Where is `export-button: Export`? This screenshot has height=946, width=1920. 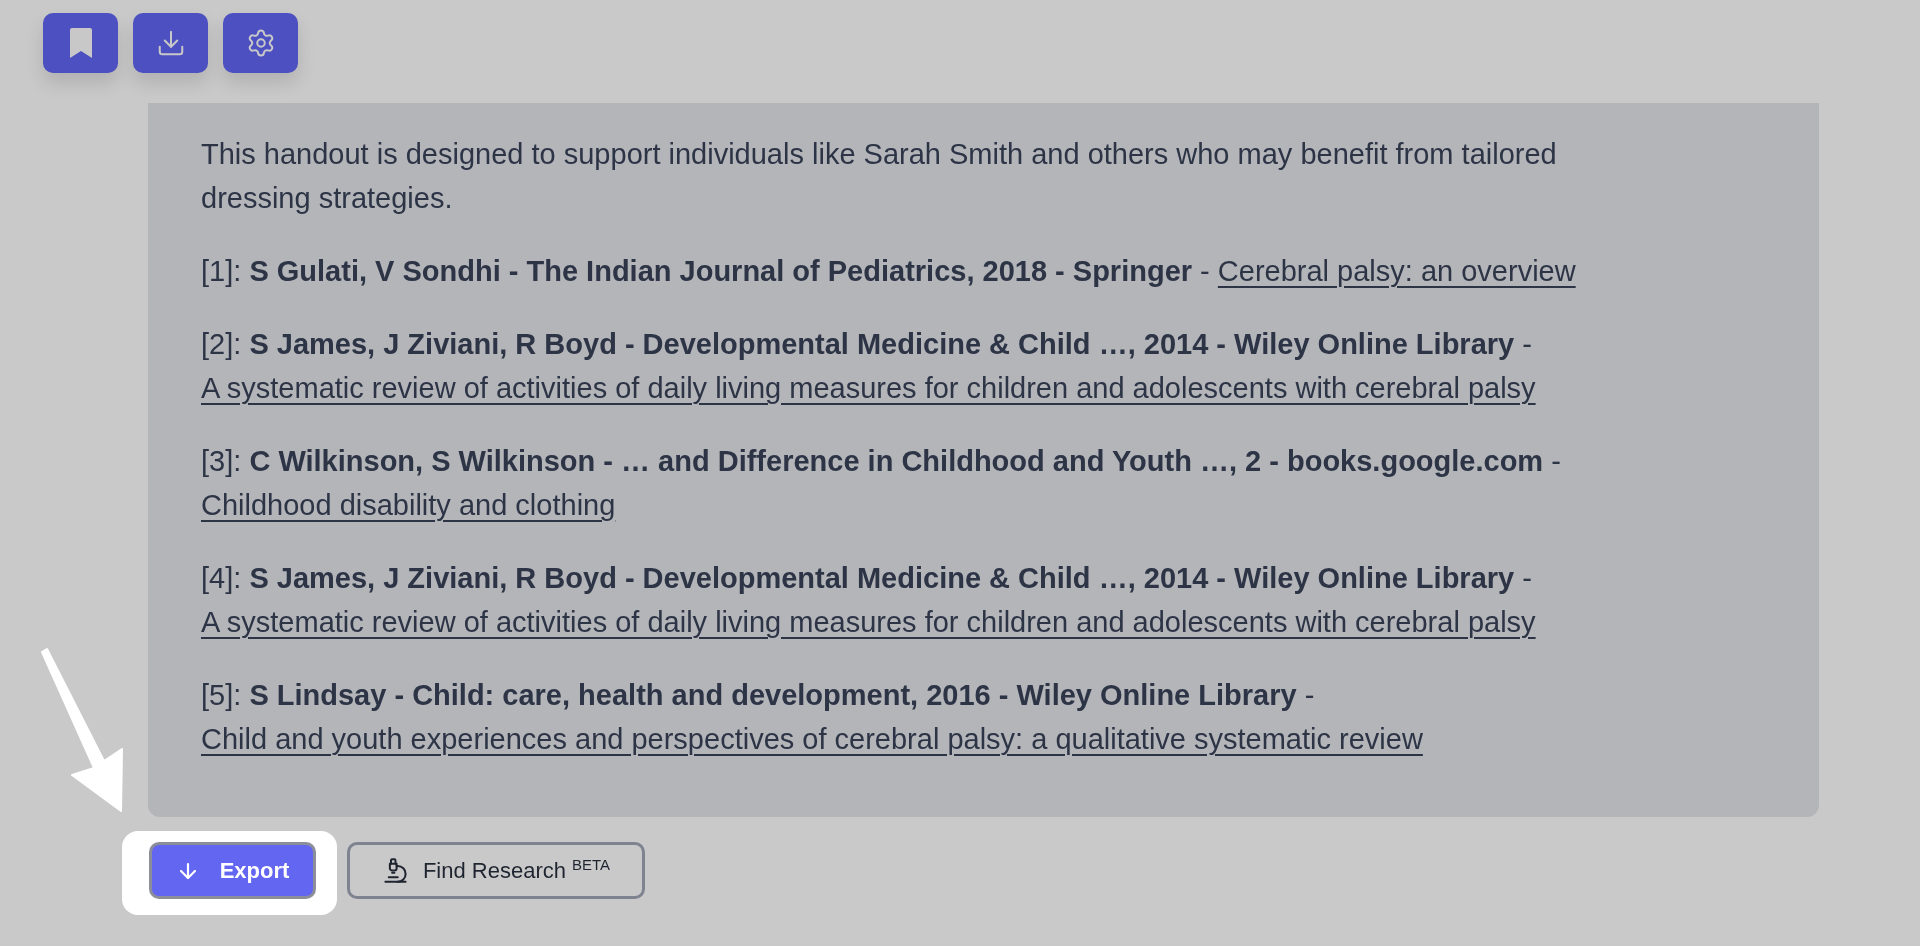 export-button: Export is located at coordinates (232, 870).